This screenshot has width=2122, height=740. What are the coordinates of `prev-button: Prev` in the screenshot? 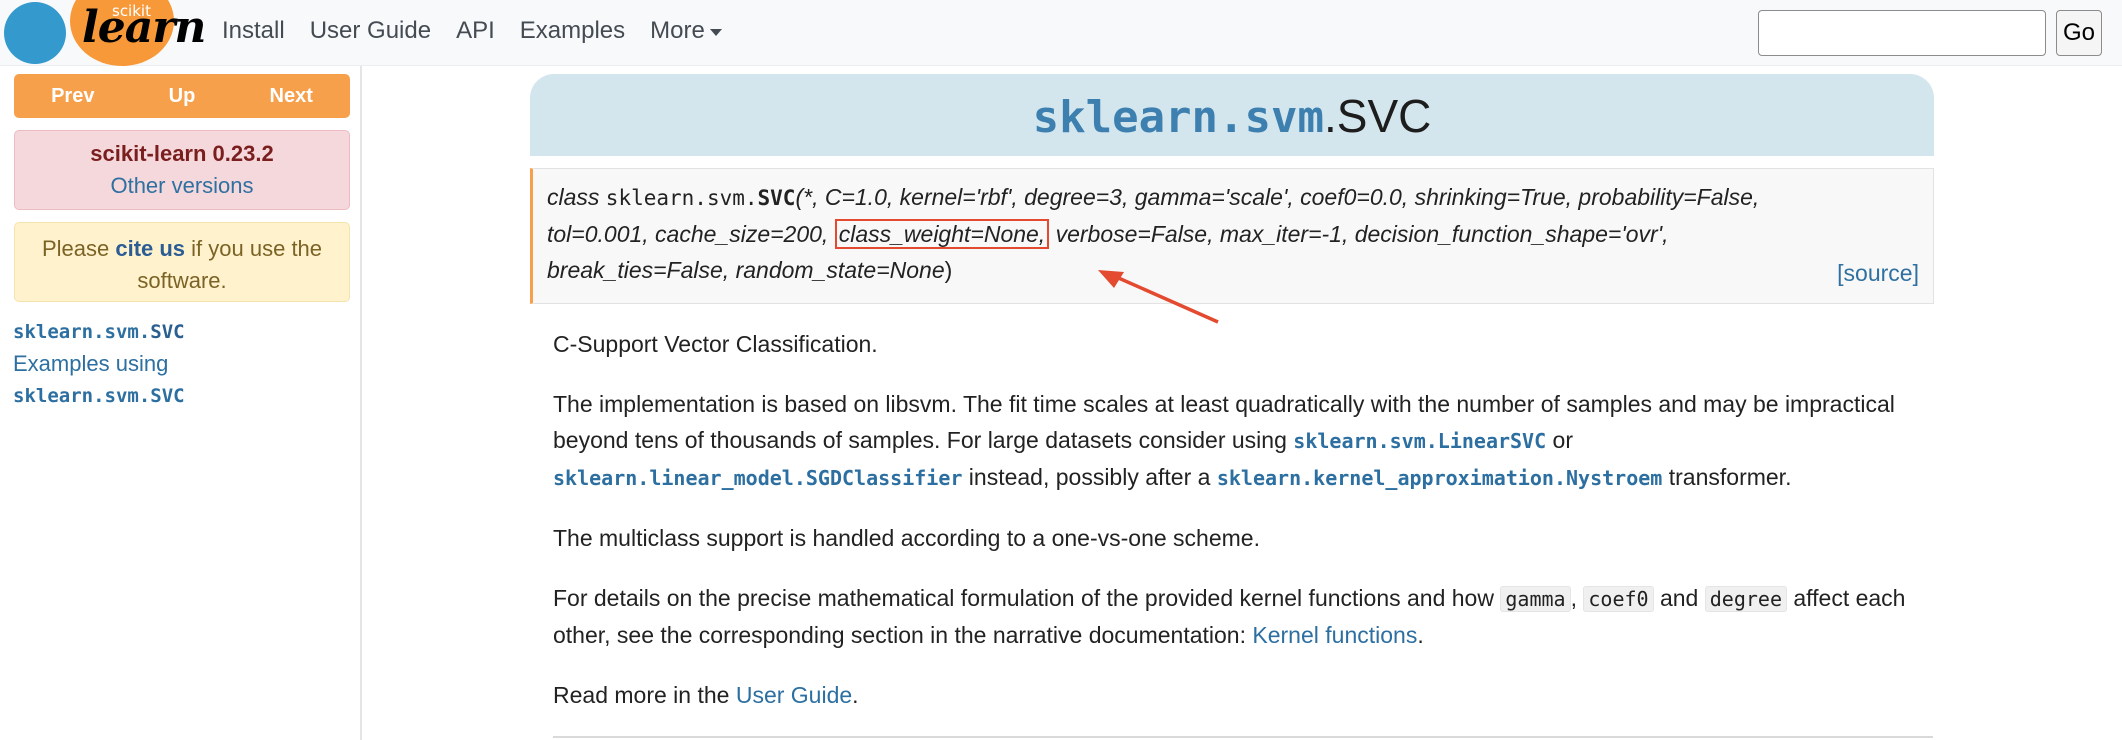 It's located at (72, 96).